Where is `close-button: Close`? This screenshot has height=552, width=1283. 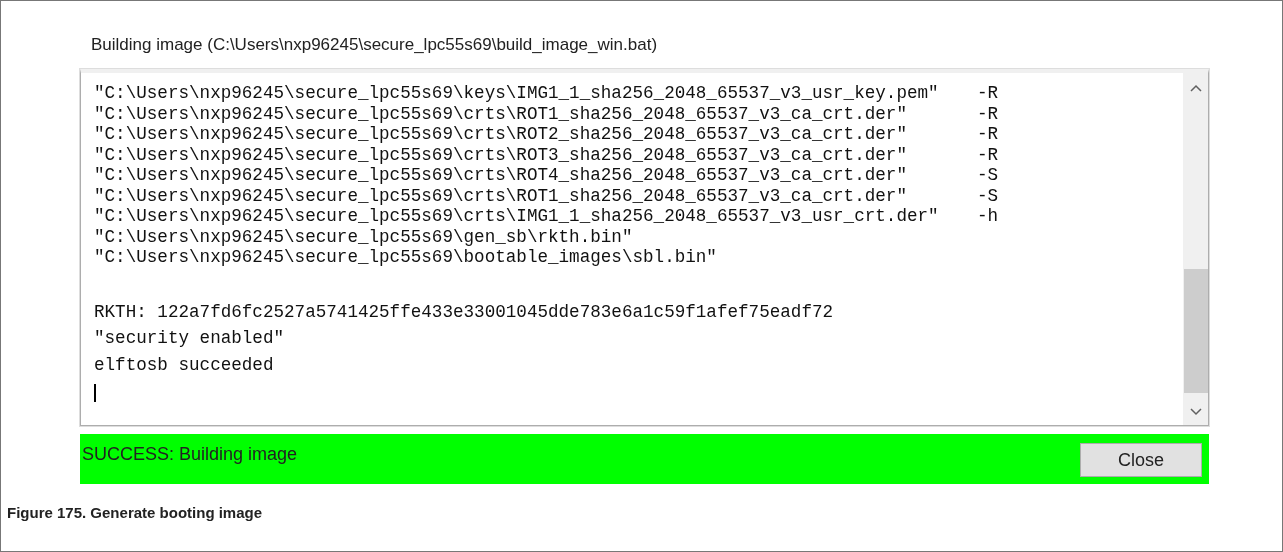 close-button: Close is located at coordinates (1141, 460).